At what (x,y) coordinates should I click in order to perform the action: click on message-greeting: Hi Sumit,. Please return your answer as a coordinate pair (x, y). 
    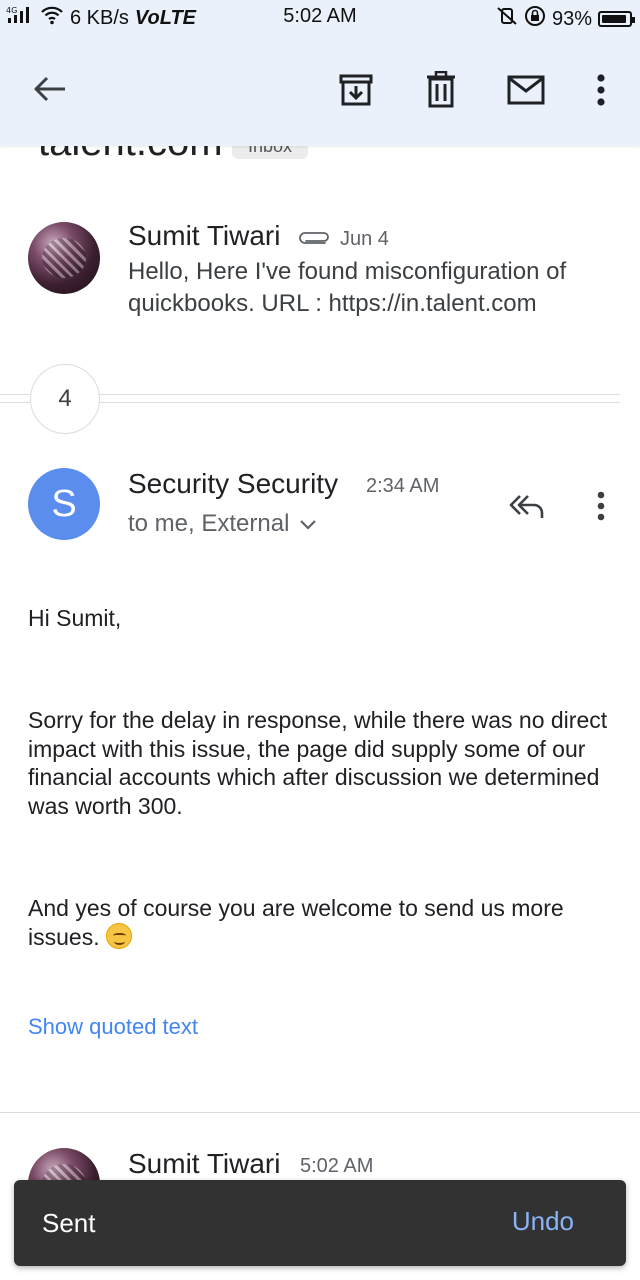
    Looking at the image, I should click on (75, 618).